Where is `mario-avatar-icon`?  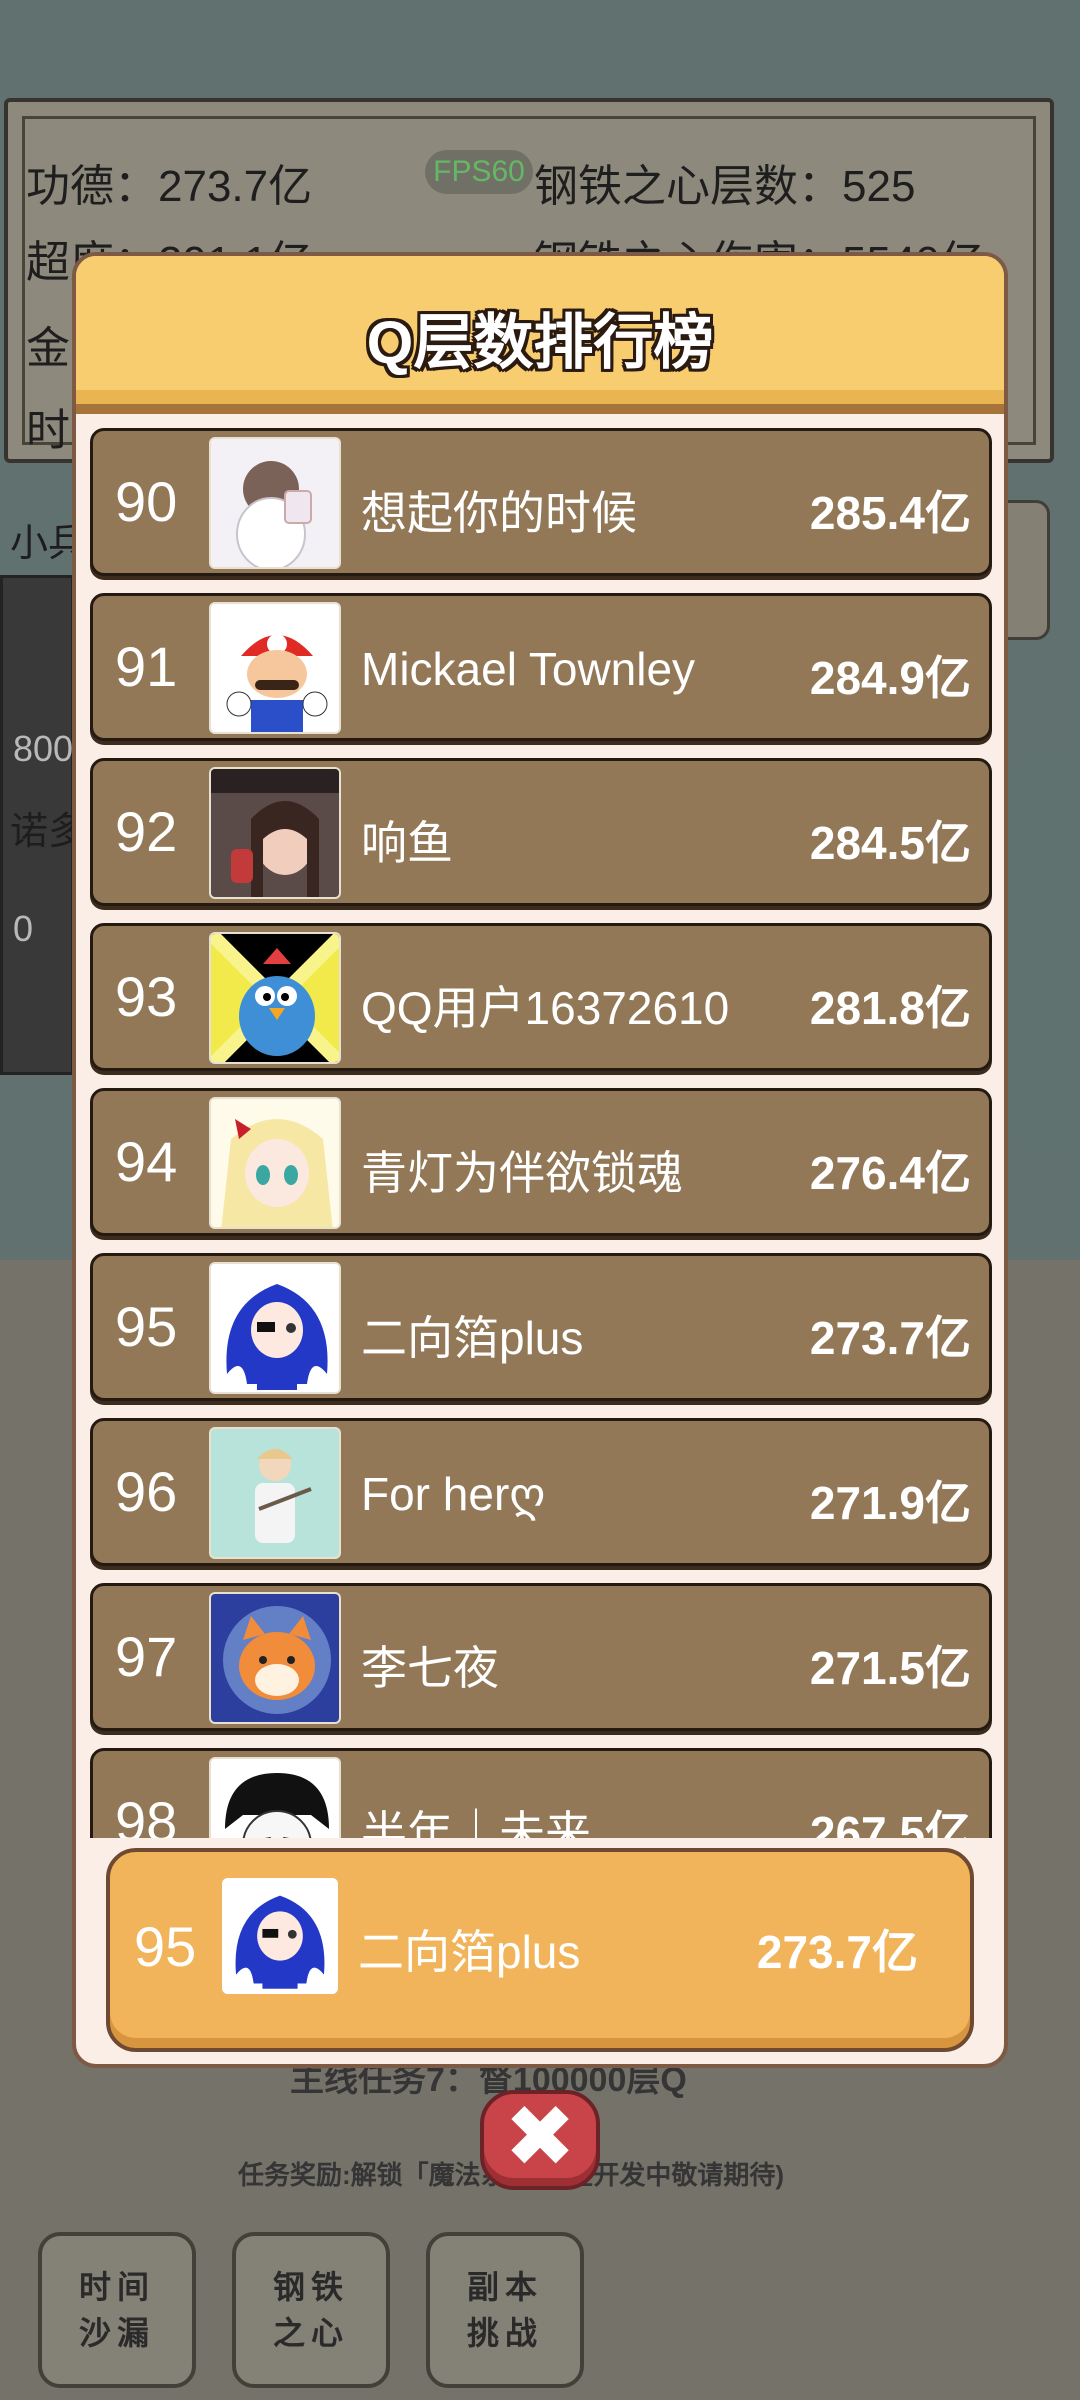
mario-avatar-icon is located at coordinates (275, 668).